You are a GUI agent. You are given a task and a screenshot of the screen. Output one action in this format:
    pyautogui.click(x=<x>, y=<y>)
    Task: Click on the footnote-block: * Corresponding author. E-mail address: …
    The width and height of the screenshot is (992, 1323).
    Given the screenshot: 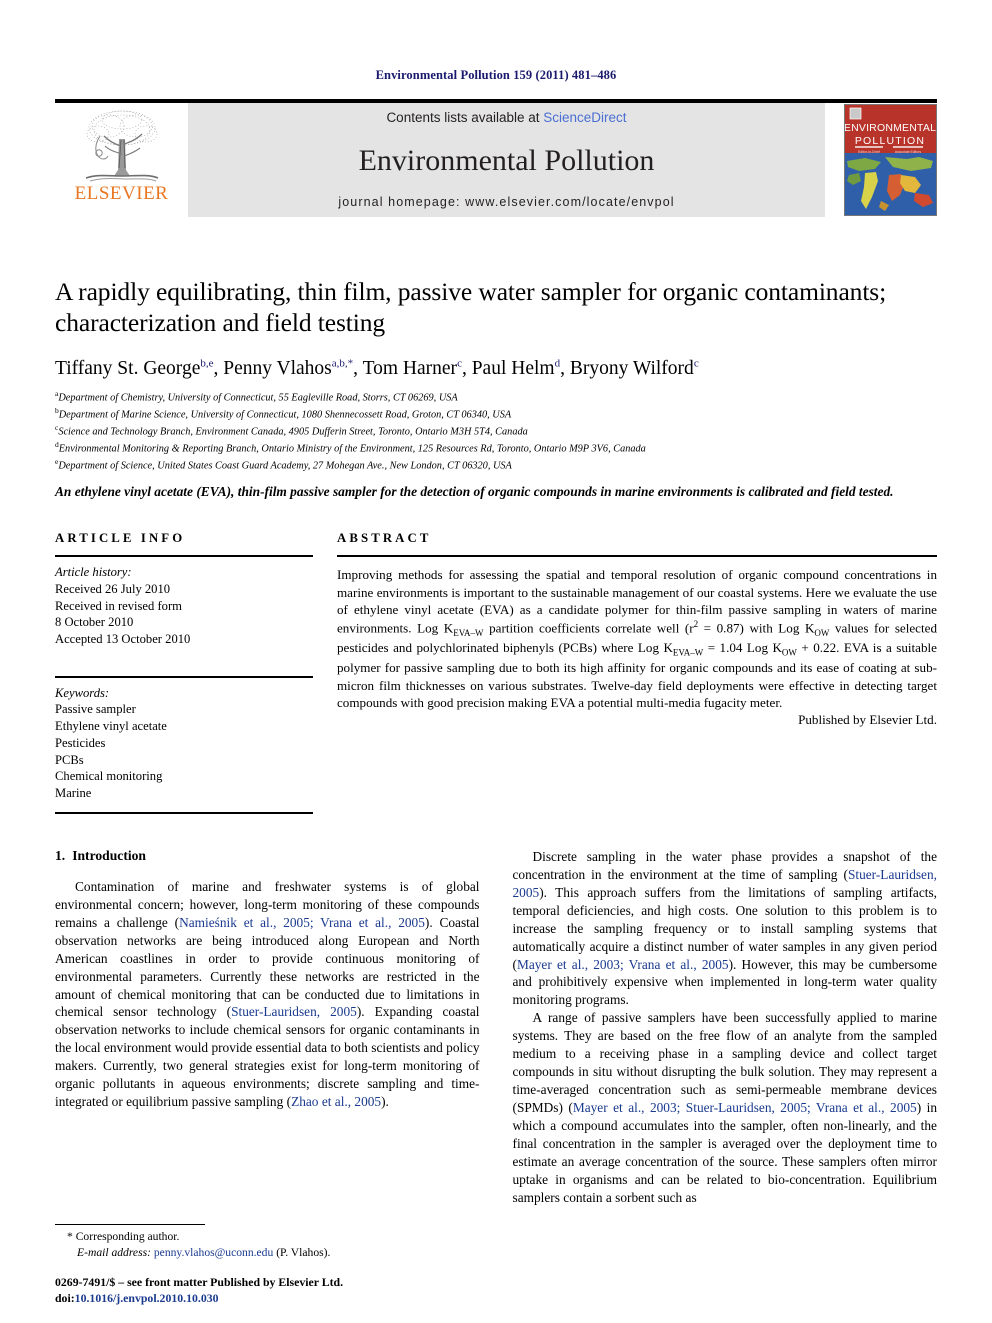 What is the action you would take?
    pyautogui.click(x=265, y=1242)
    